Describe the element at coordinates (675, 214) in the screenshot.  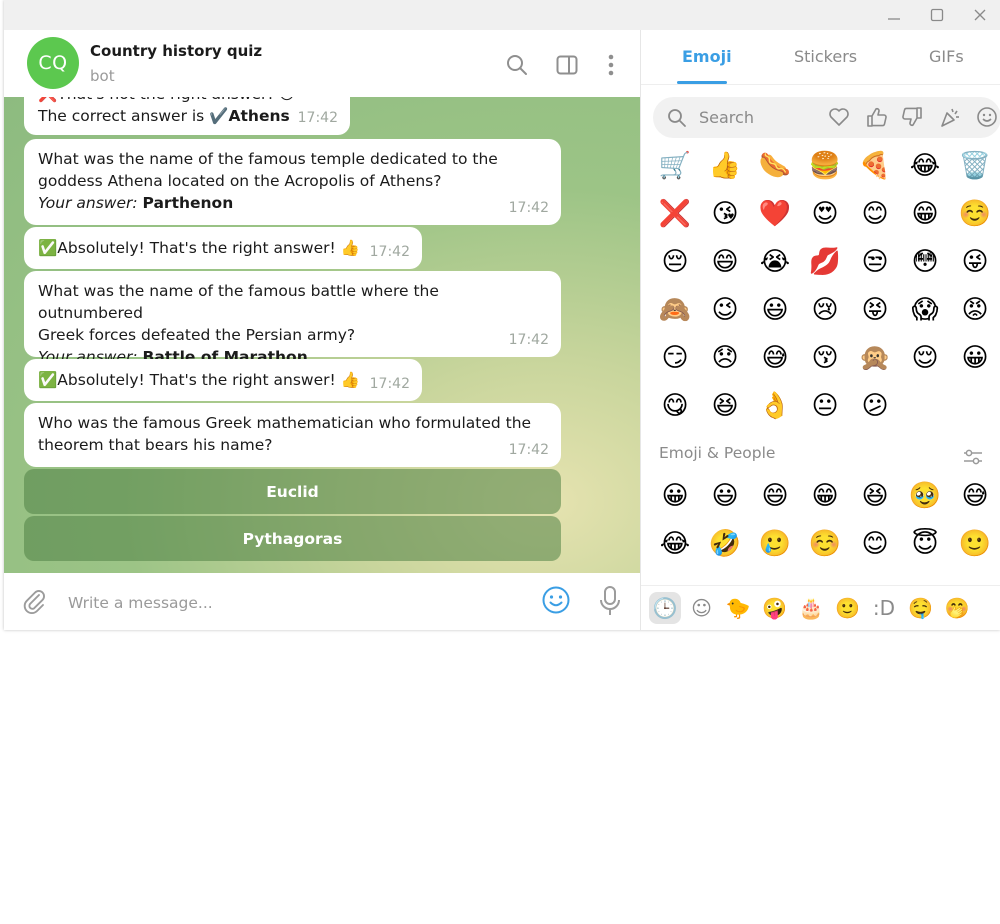
I see `emoji-item: ❌` at that location.